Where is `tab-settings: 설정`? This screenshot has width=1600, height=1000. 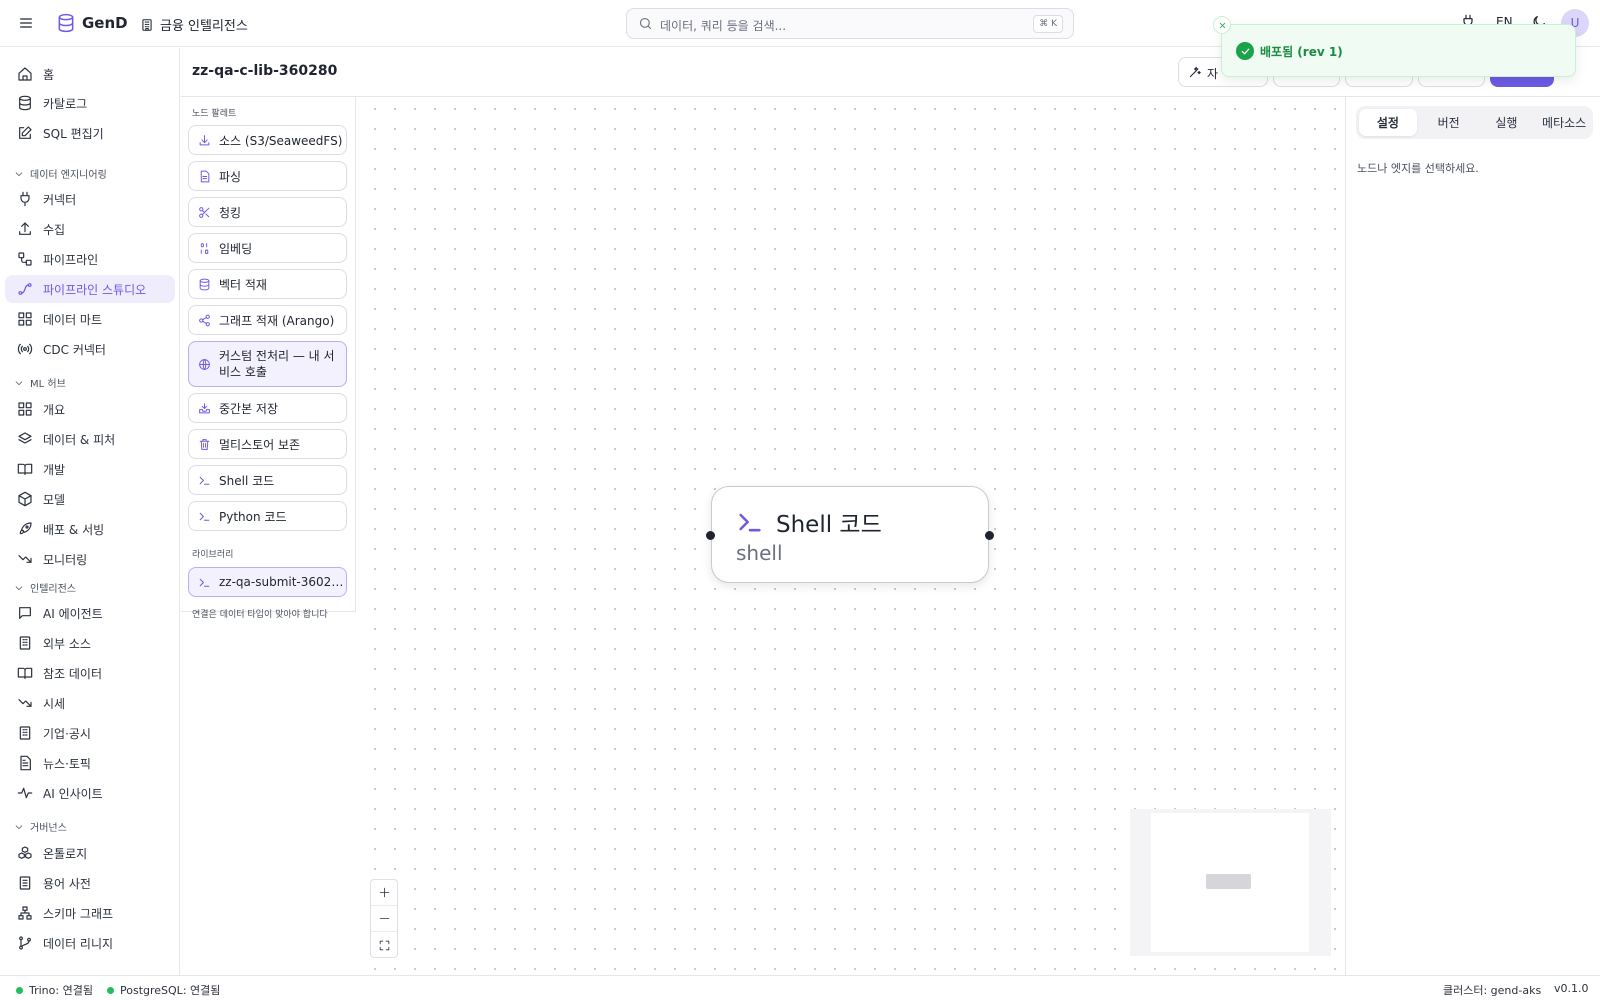 tab-settings: 설정 is located at coordinates (1388, 122).